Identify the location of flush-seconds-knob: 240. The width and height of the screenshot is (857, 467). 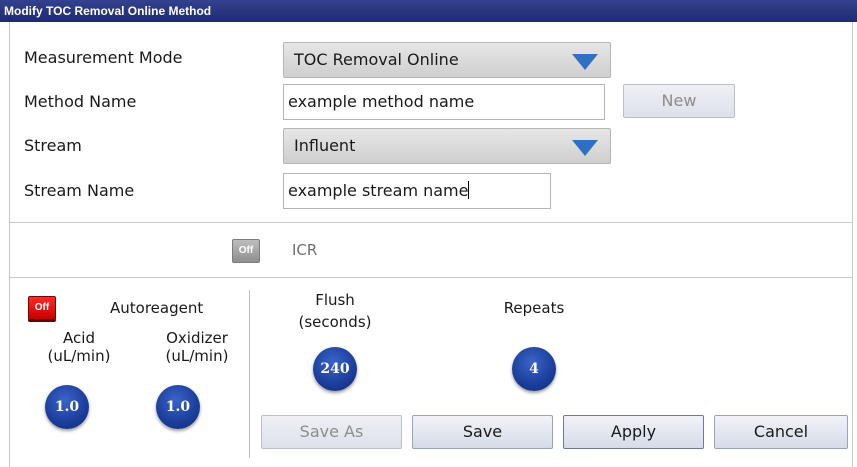
(335, 369).